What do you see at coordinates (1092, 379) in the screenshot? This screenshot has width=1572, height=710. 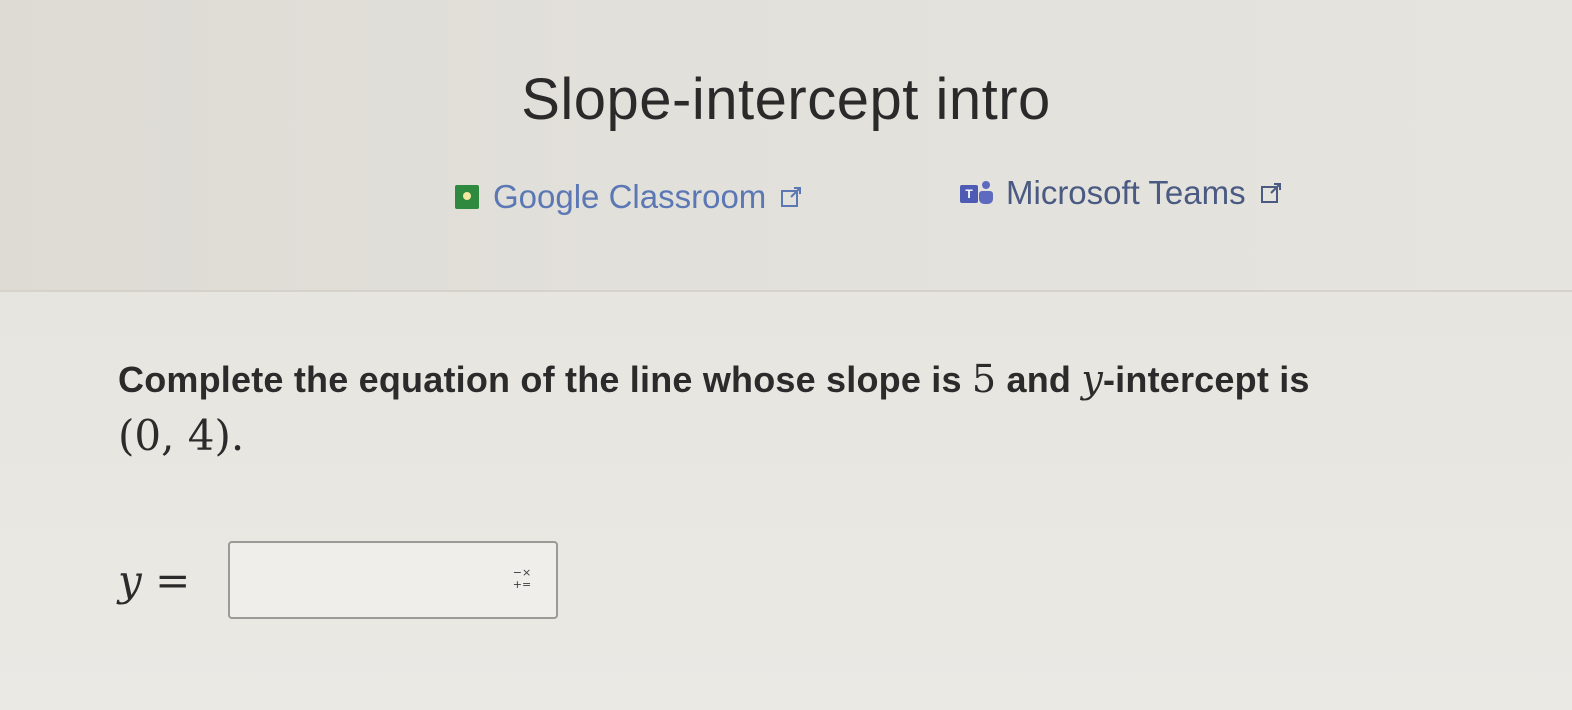 I see `y-variable: y` at bounding box center [1092, 379].